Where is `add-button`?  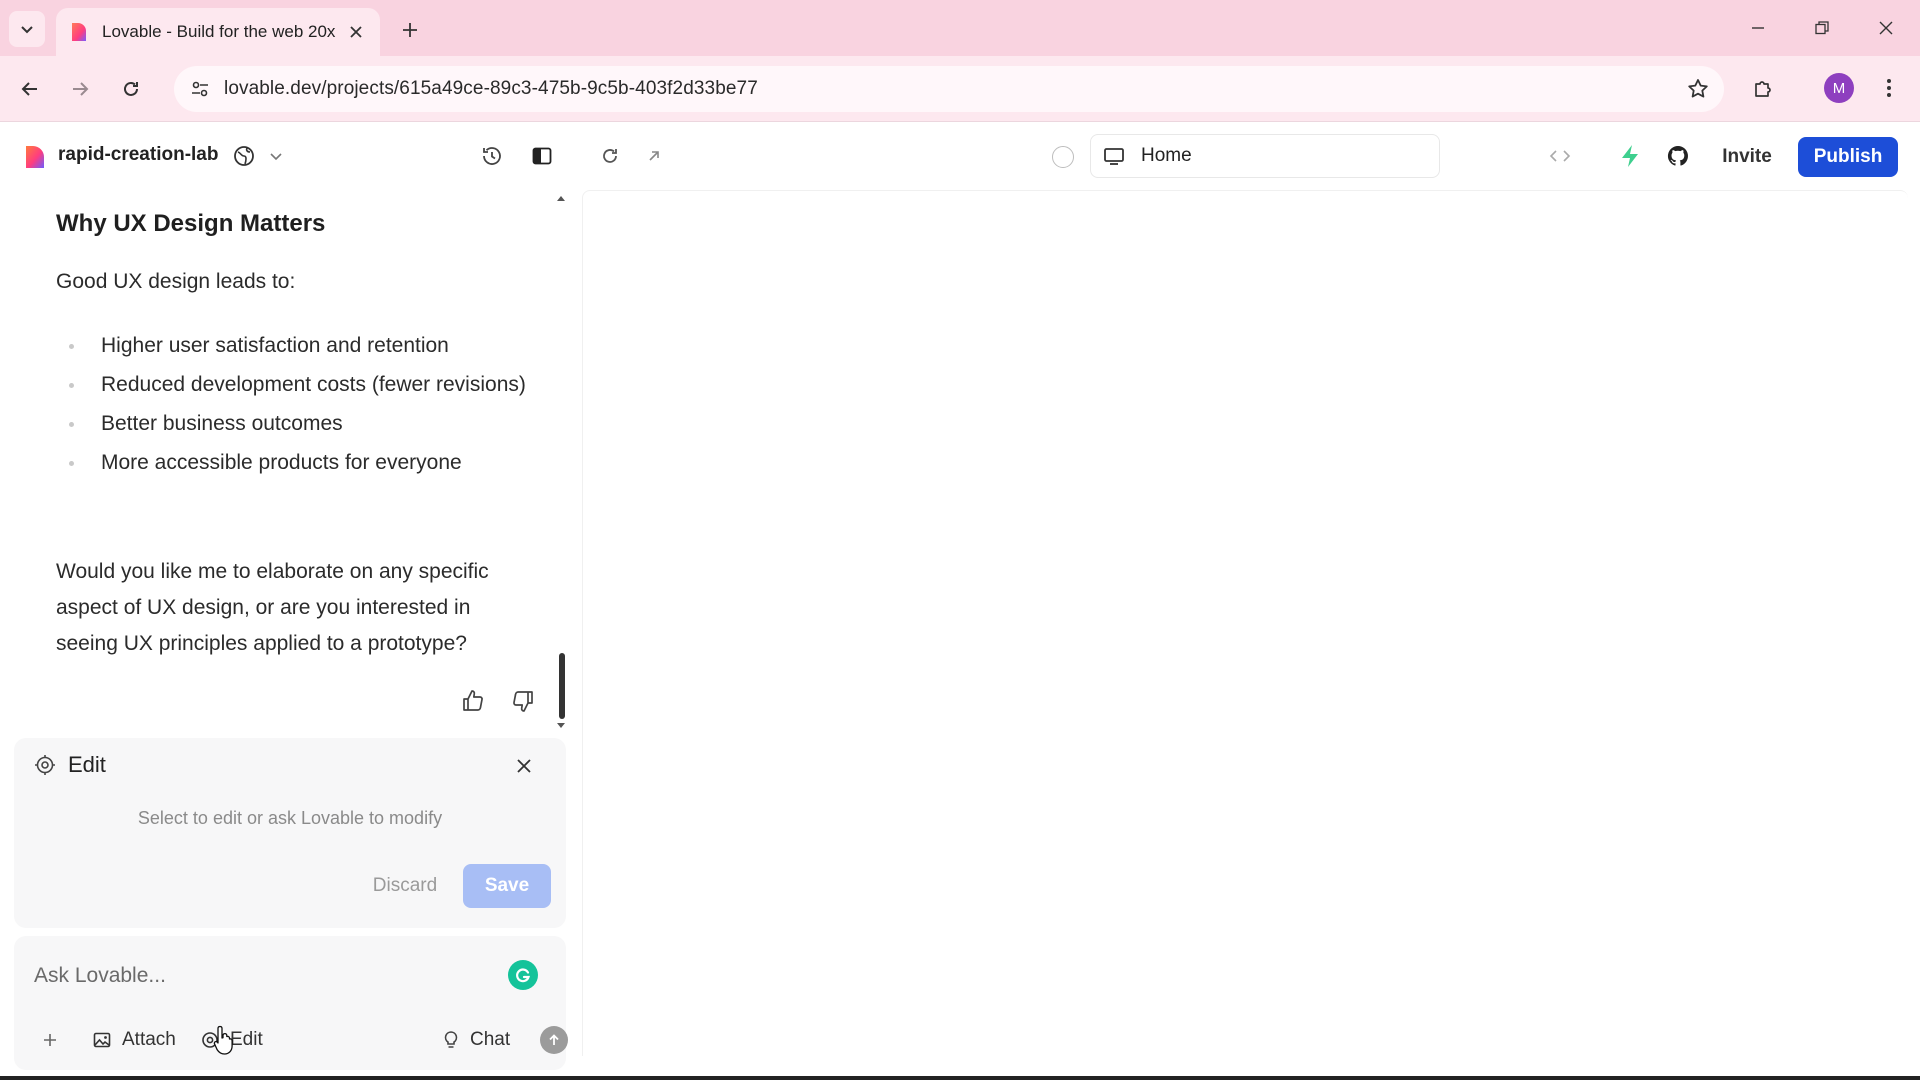
add-button is located at coordinates (50, 1040).